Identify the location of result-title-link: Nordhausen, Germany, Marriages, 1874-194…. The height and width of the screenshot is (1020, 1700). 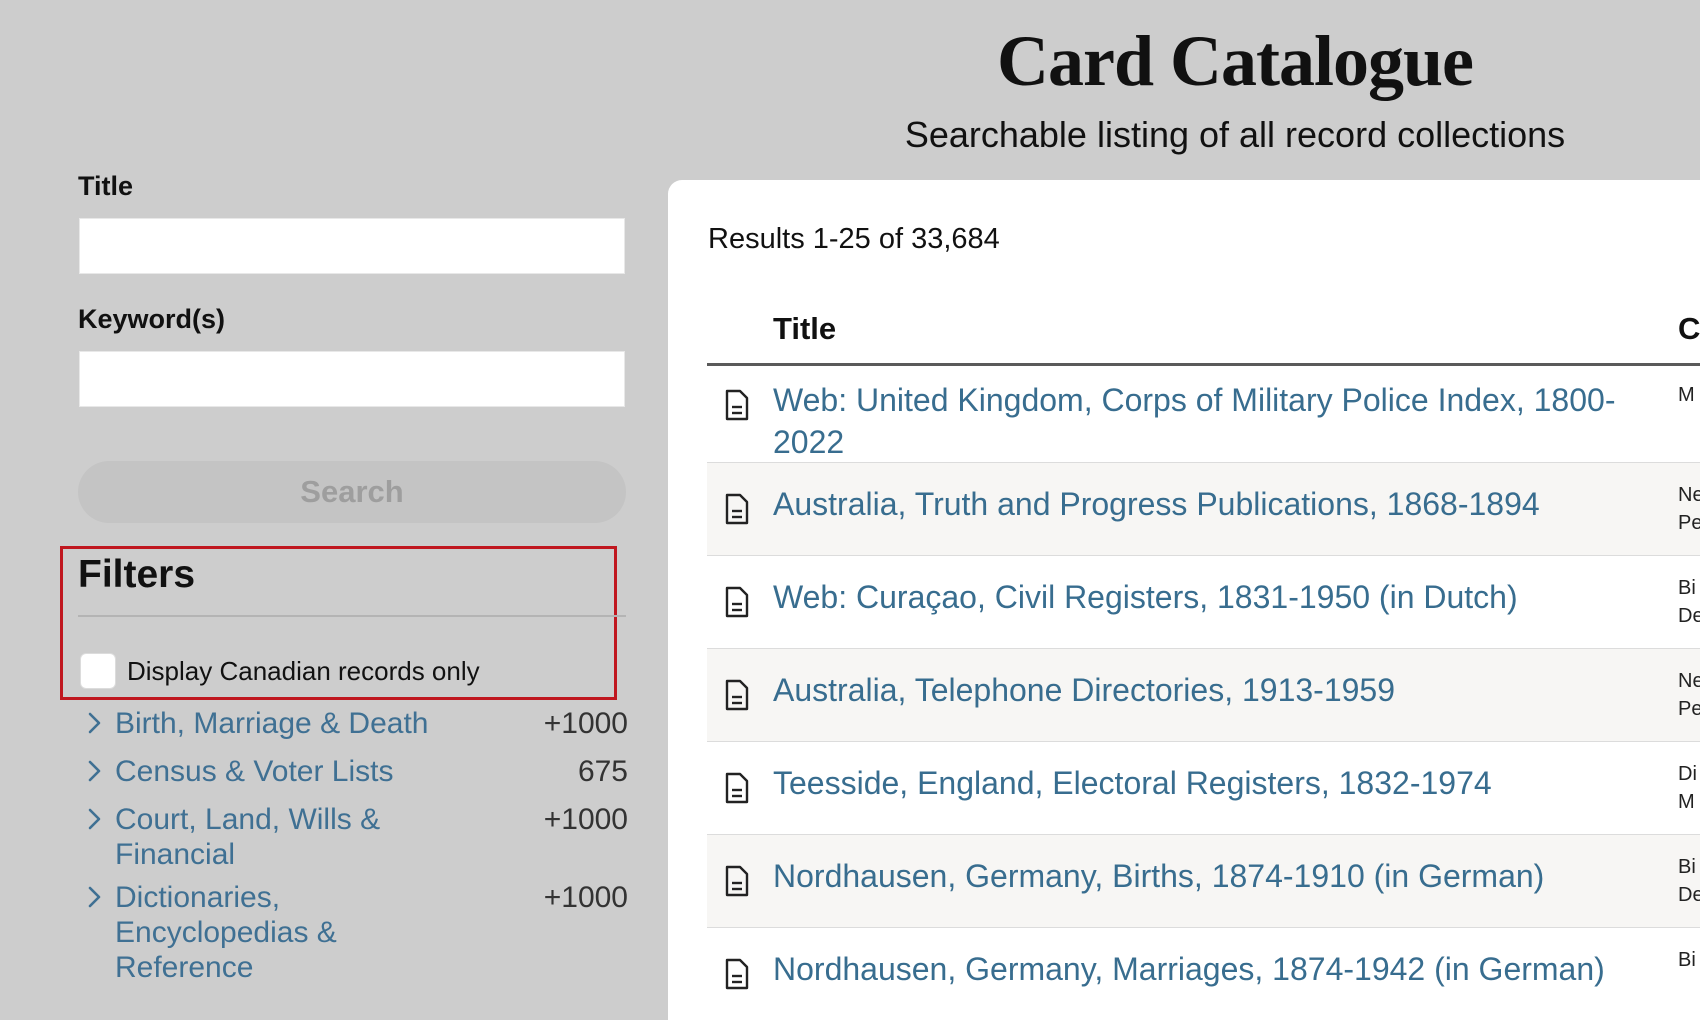
(1213, 969).